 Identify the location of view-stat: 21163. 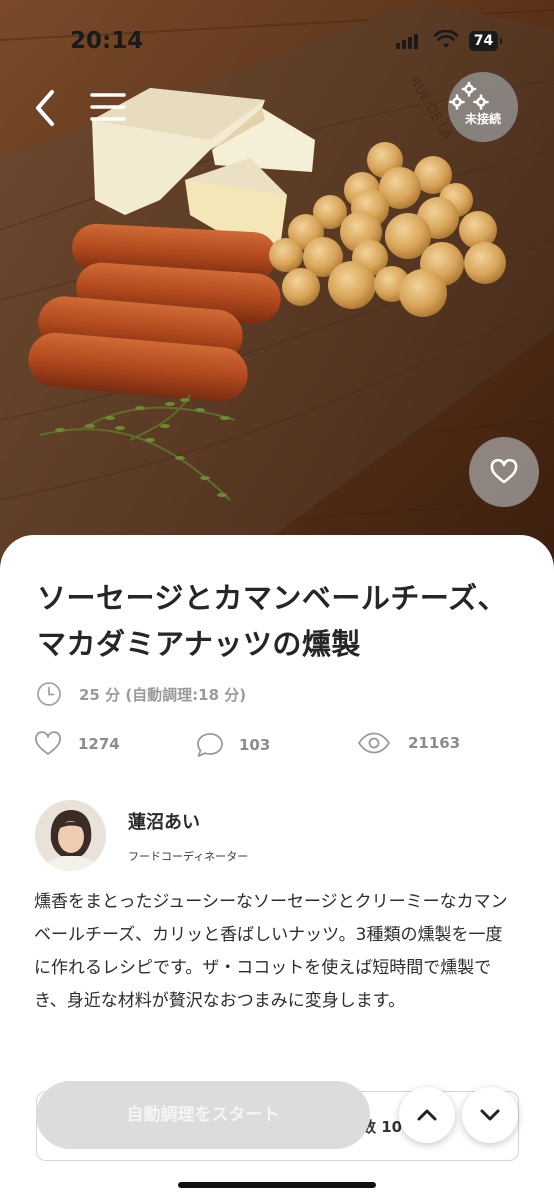
(408, 743).